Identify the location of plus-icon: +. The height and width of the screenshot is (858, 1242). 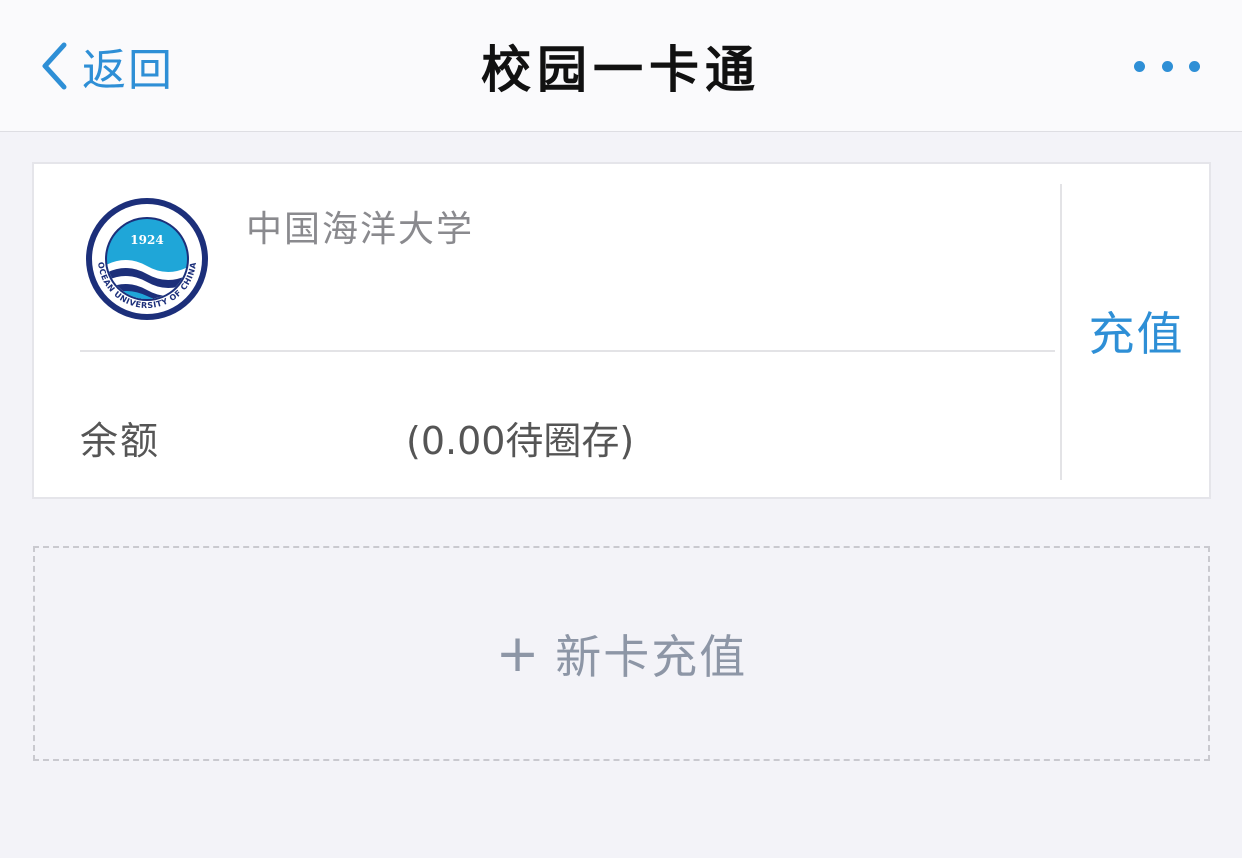
(517, 653).